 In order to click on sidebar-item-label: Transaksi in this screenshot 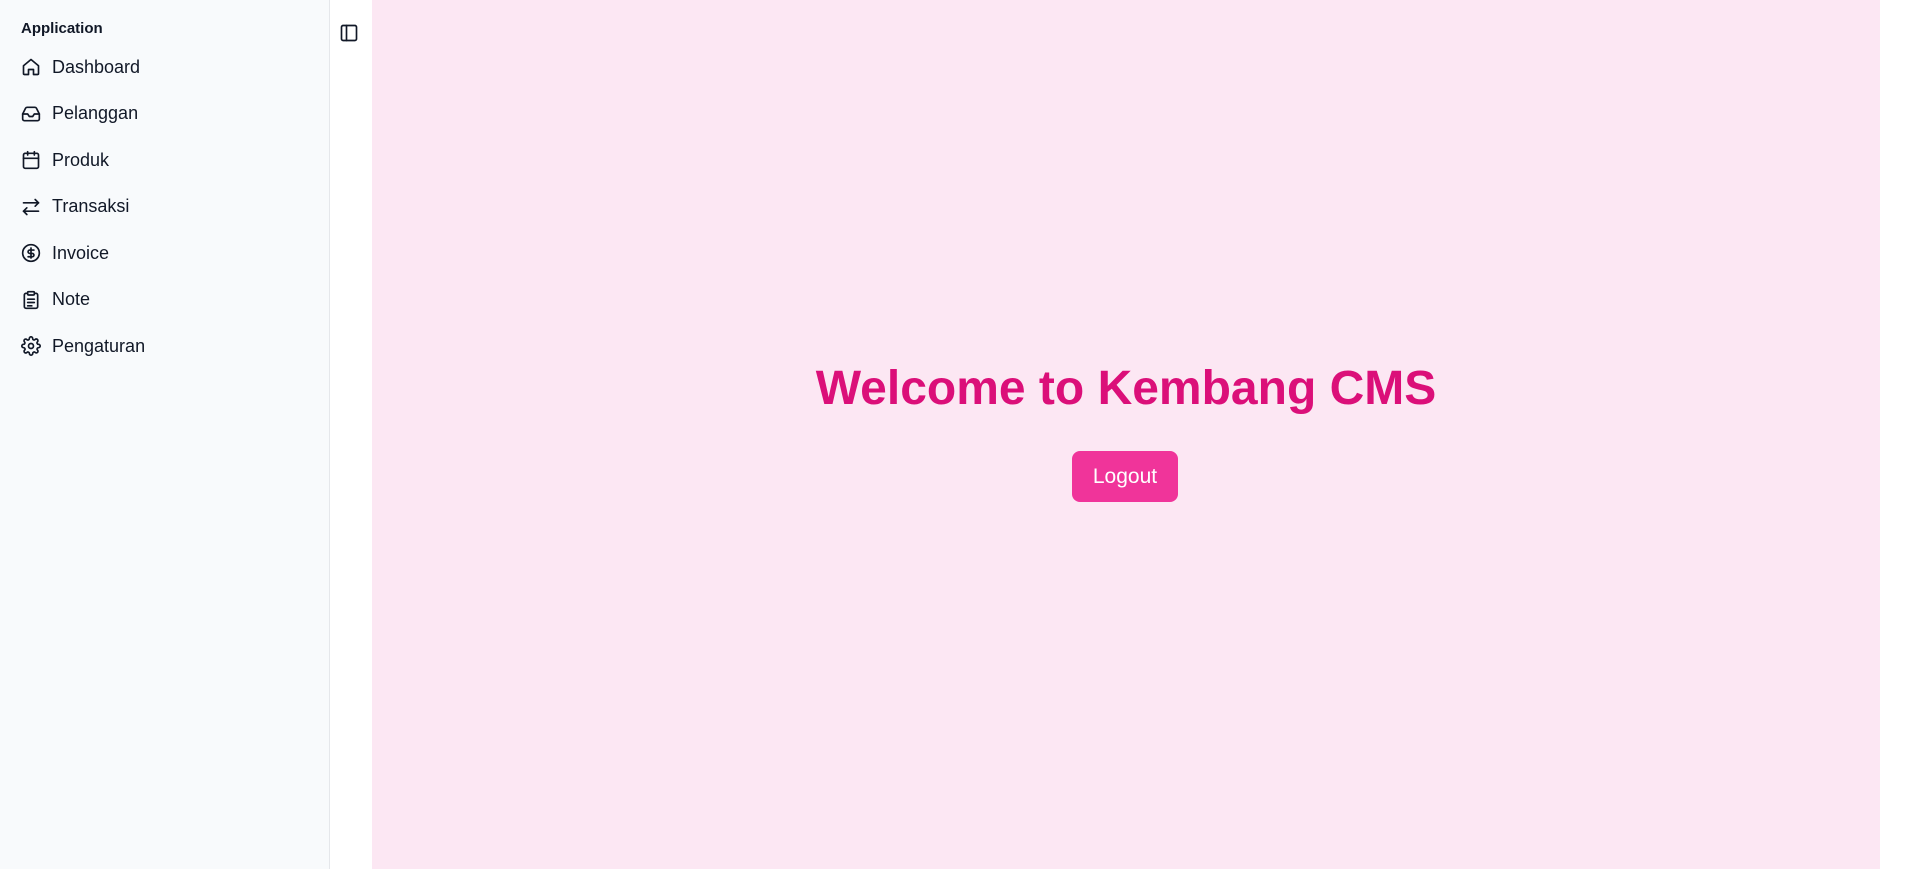, I will do `click(91, 206)`.